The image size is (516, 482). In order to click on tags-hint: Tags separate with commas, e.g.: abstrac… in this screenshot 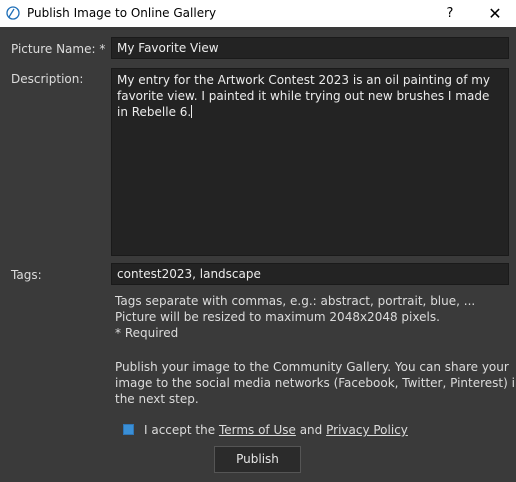, I will do `click(295, 301)`.